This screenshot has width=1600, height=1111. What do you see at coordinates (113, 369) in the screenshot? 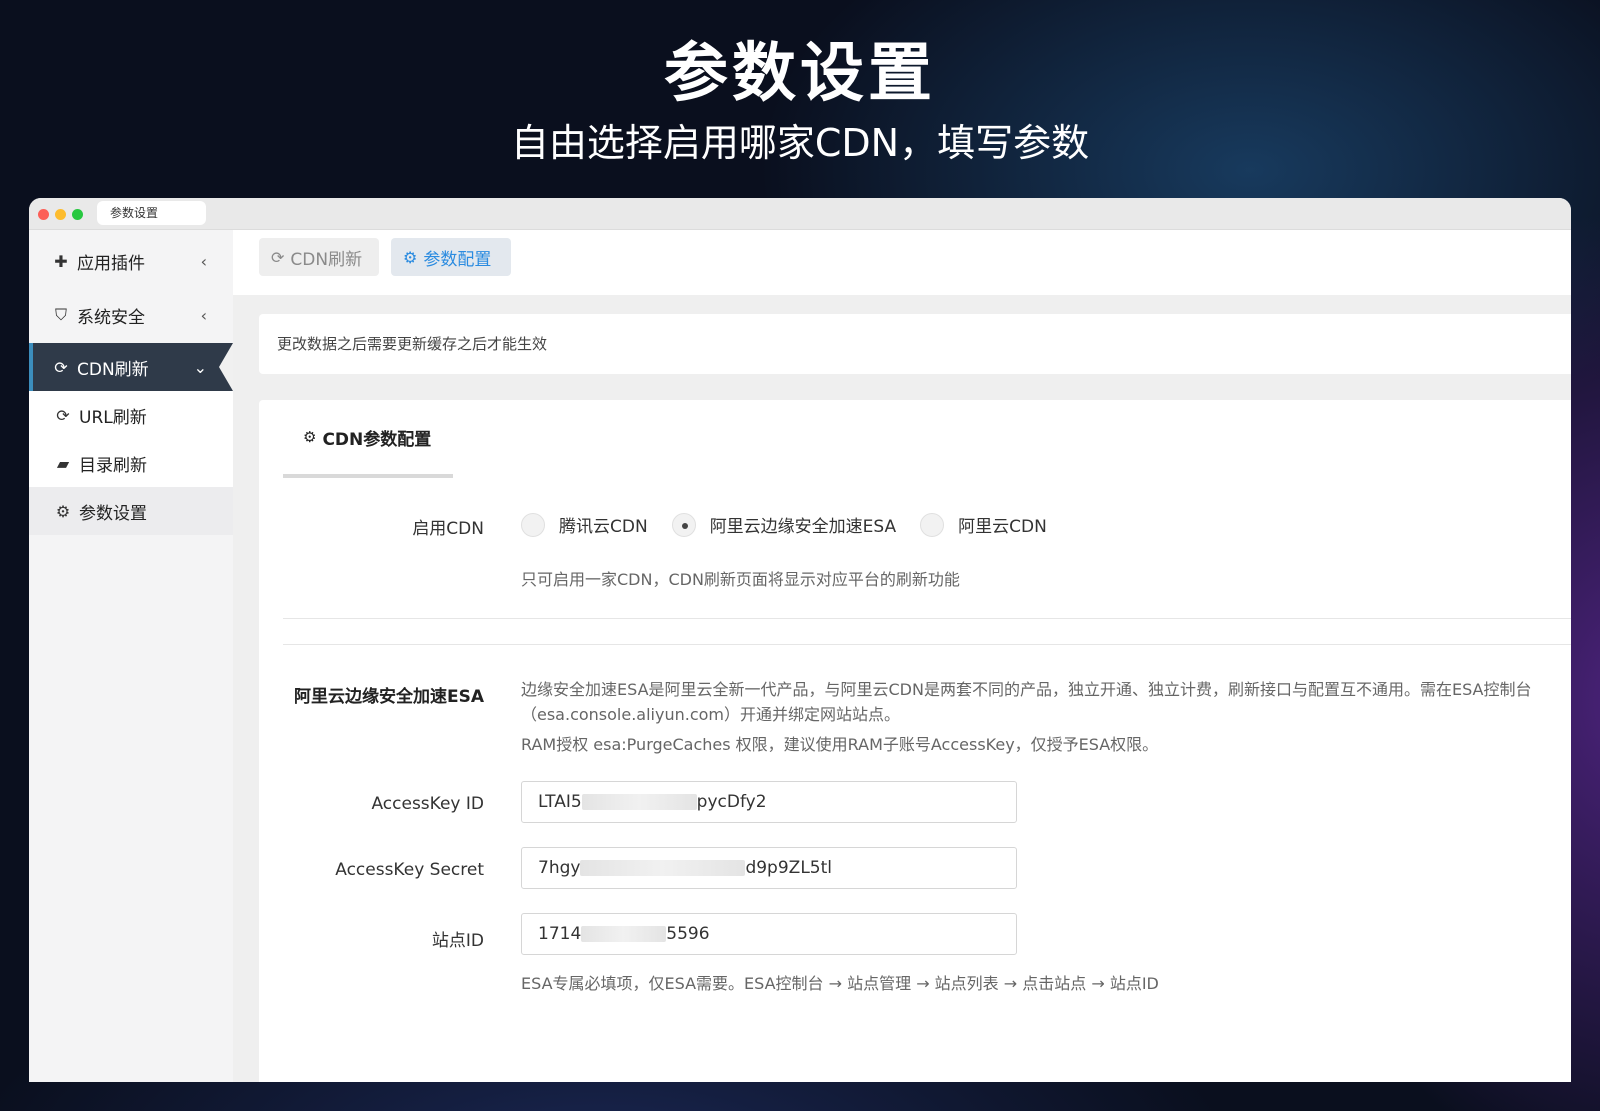
I see `sidebar-item-label: CDN刷新` at bounding box center [113, 369].